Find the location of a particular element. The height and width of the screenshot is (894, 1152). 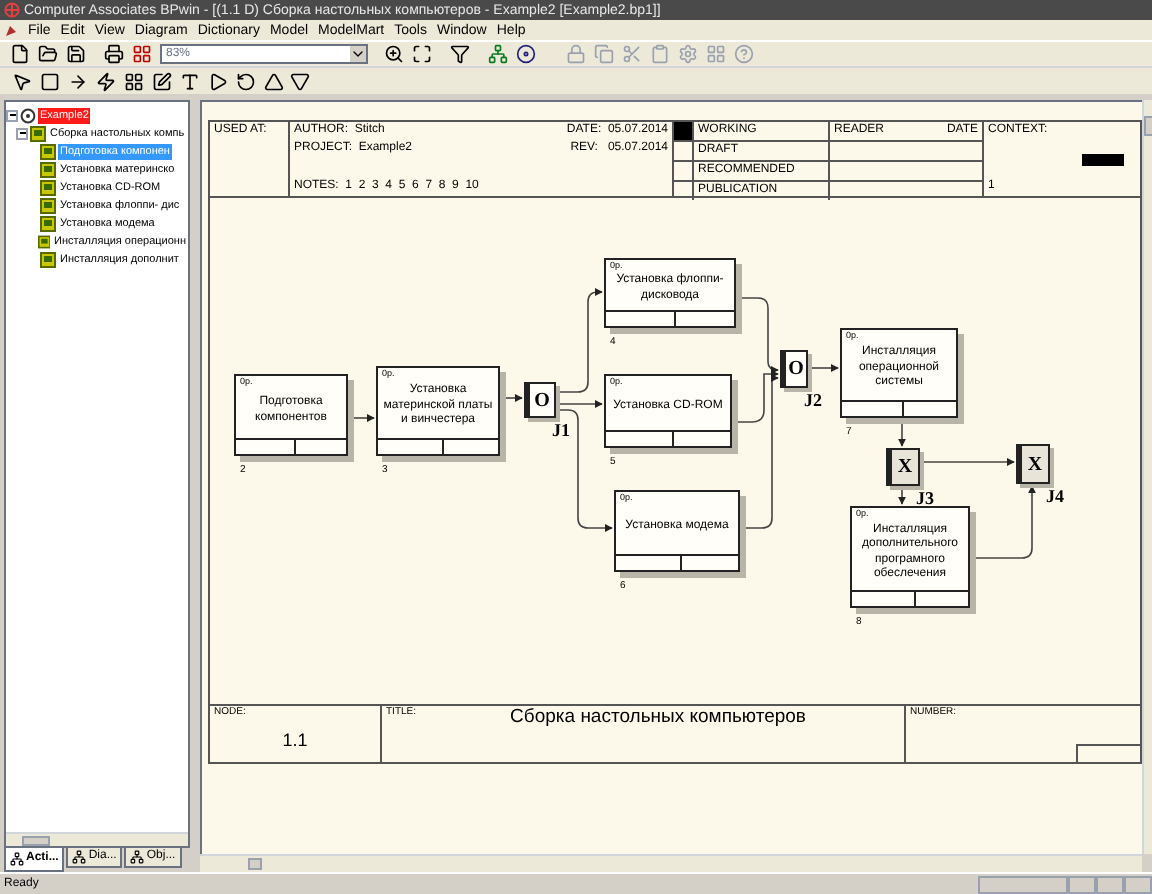

app-icon is located at coordinates (12, 10).